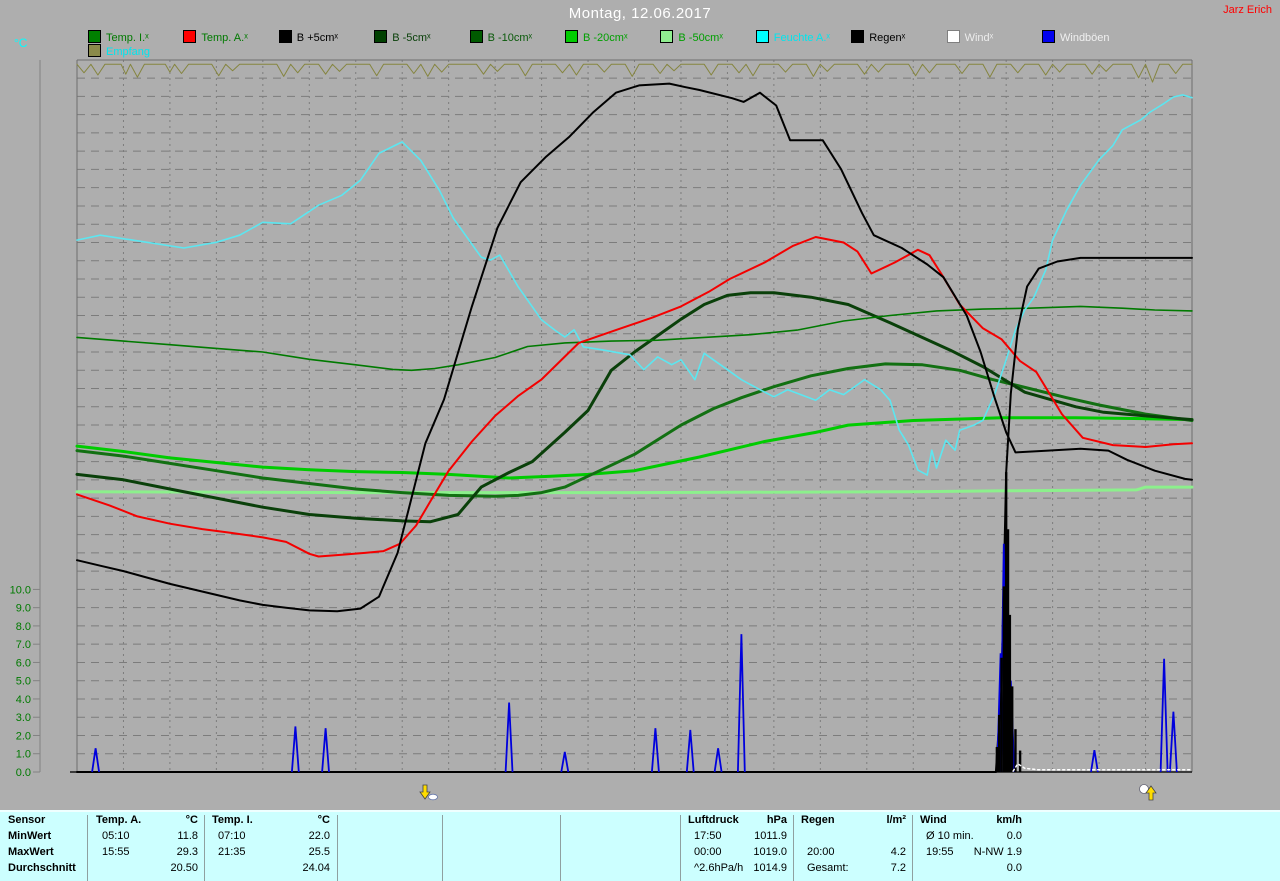 The height and width of the screenshot is (881, 1280). What do you see at coordinates (187, 836) in the screenshot?
I see `col-value: 11.8` at bounding box center [187, 836].